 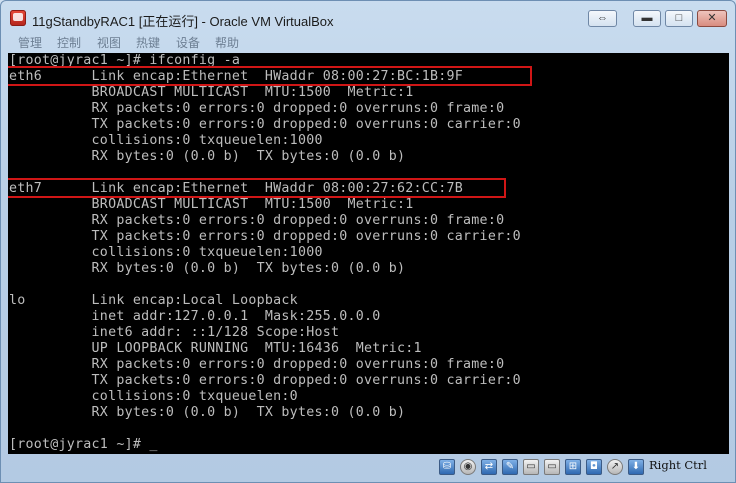 I want to click on status-bar: ⛁ ◉ ⇄ ✎ ▭ ▭ ⊞ ◘ ↗ ⬇ Right Ctrl, so click(x=368, y=468).